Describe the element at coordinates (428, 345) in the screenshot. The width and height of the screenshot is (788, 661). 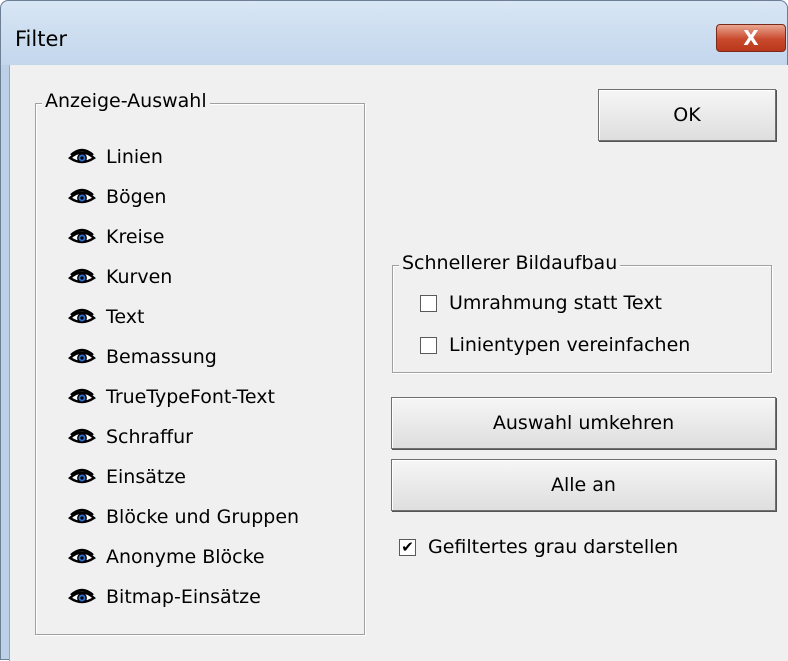
I see `simplify-linetypes-checkbox` at that location.